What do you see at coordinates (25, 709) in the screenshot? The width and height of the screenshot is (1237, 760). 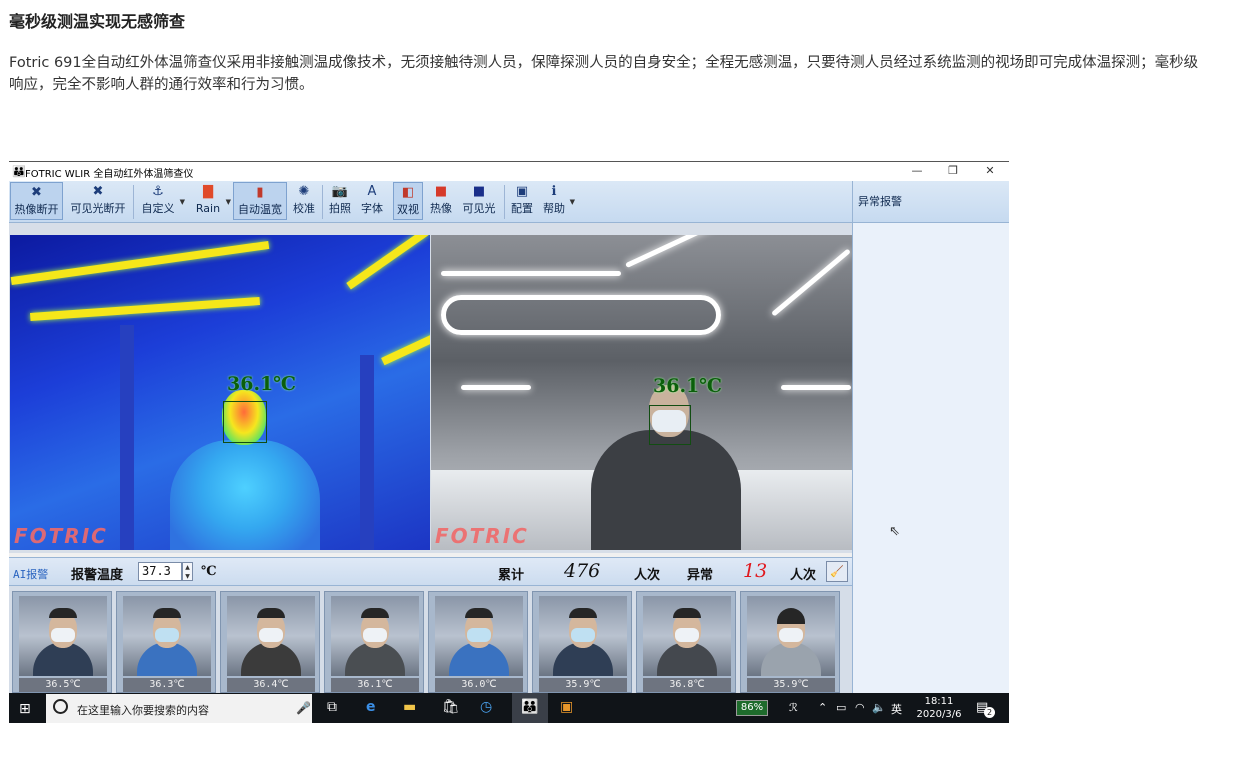 I see `windows-start-icon: ⊞` at bounding box center [25, 709].